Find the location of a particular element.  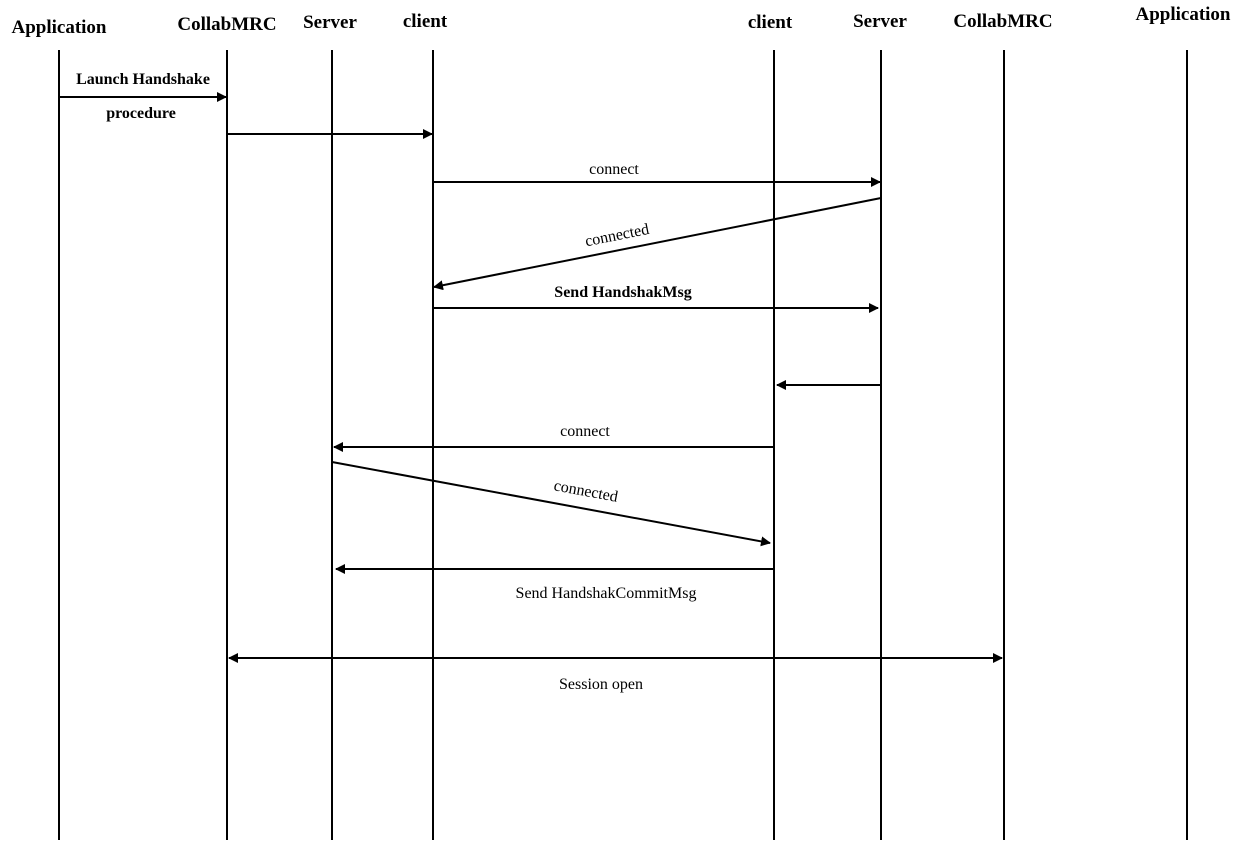

message-label-connect-2: connect is located at coordinates (585, 431).